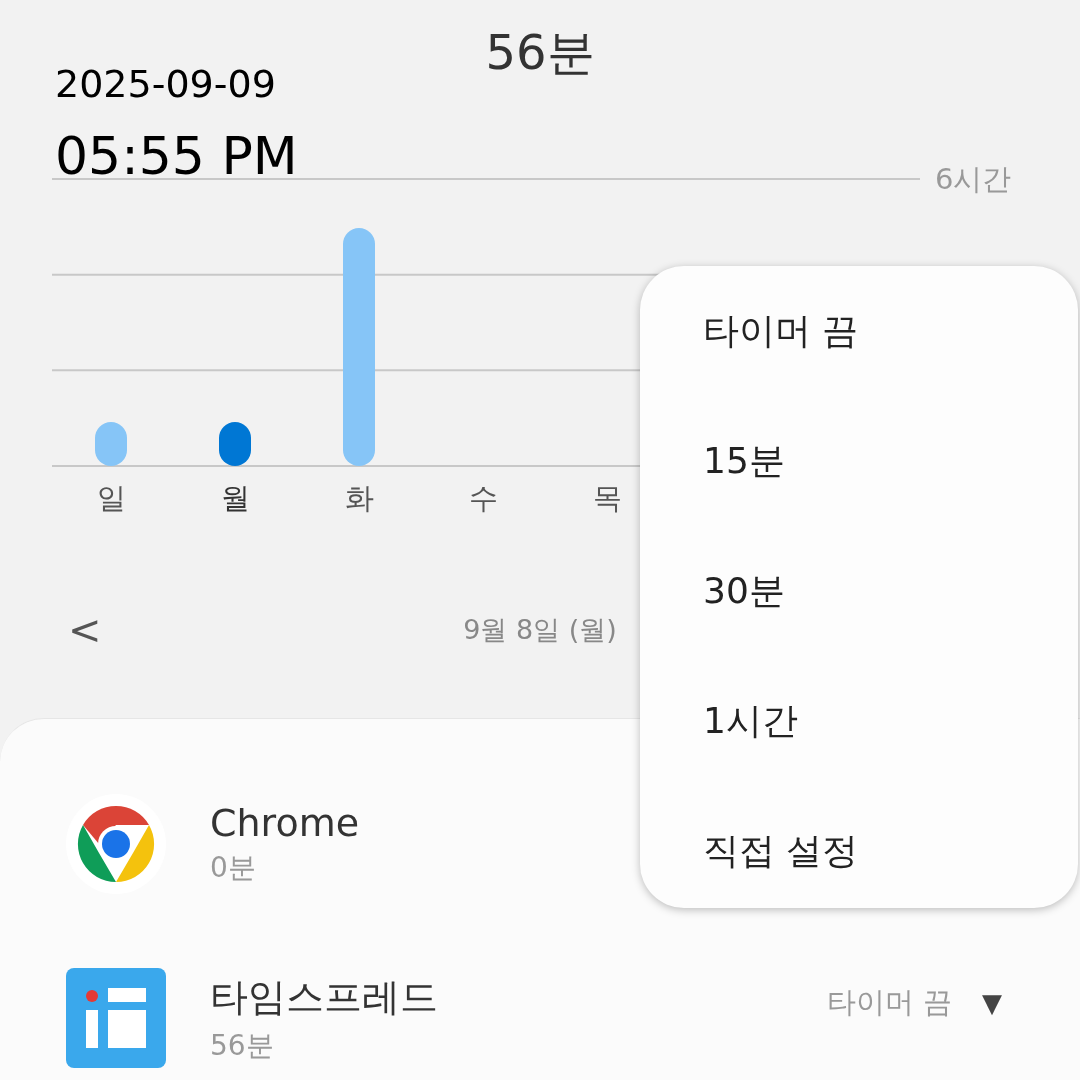 The width and height of the screenshot is (1080, 1080). I want to click on day-label: 월, so click(235, 498).